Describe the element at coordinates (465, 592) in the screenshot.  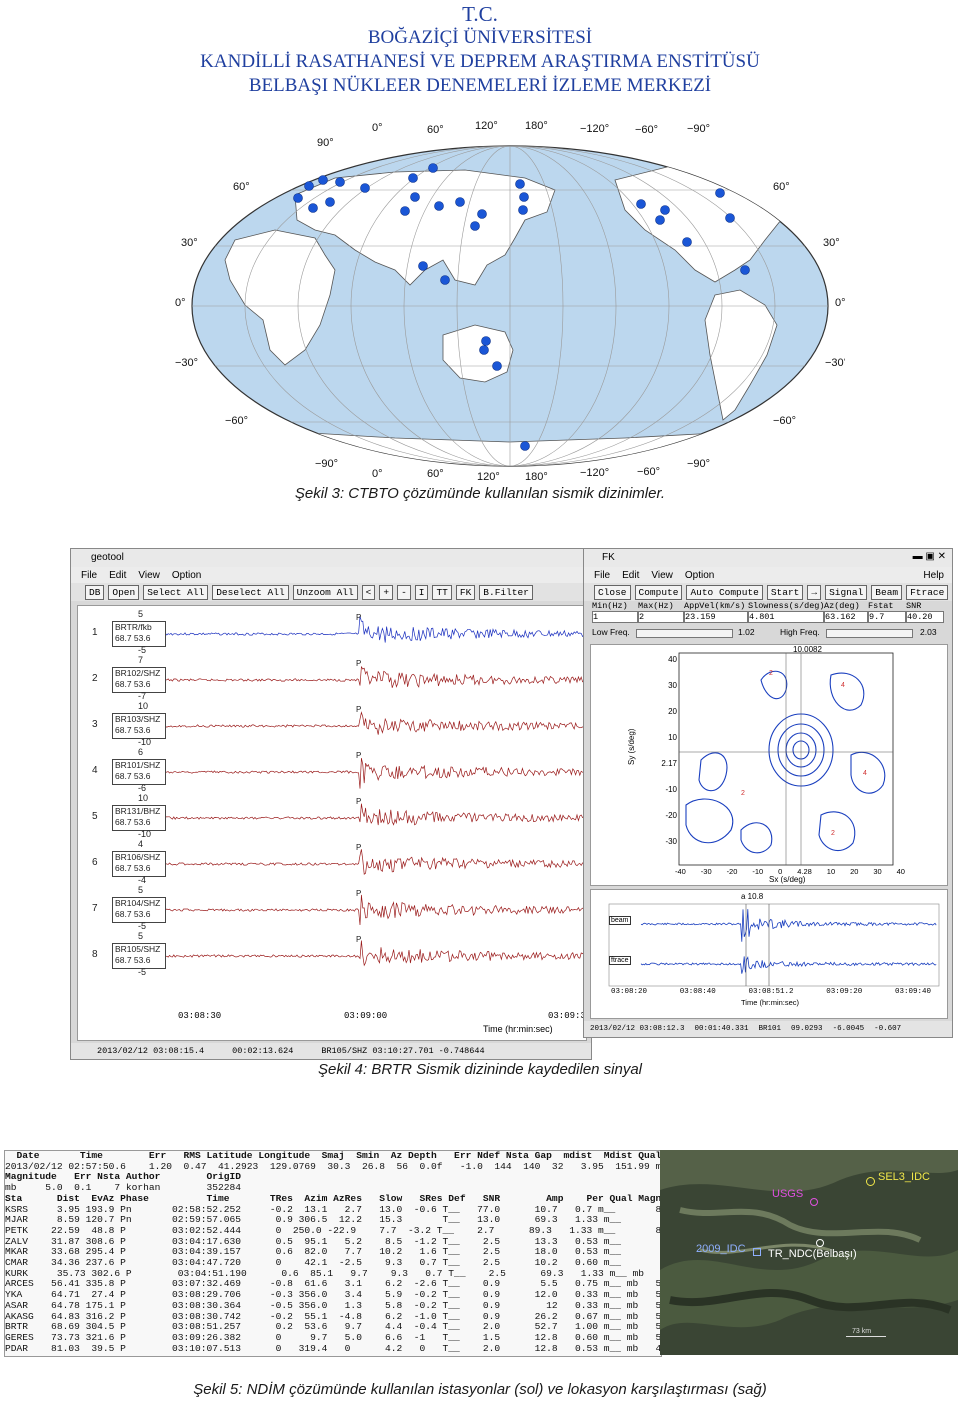
I see `fk-button: FK` at that location.